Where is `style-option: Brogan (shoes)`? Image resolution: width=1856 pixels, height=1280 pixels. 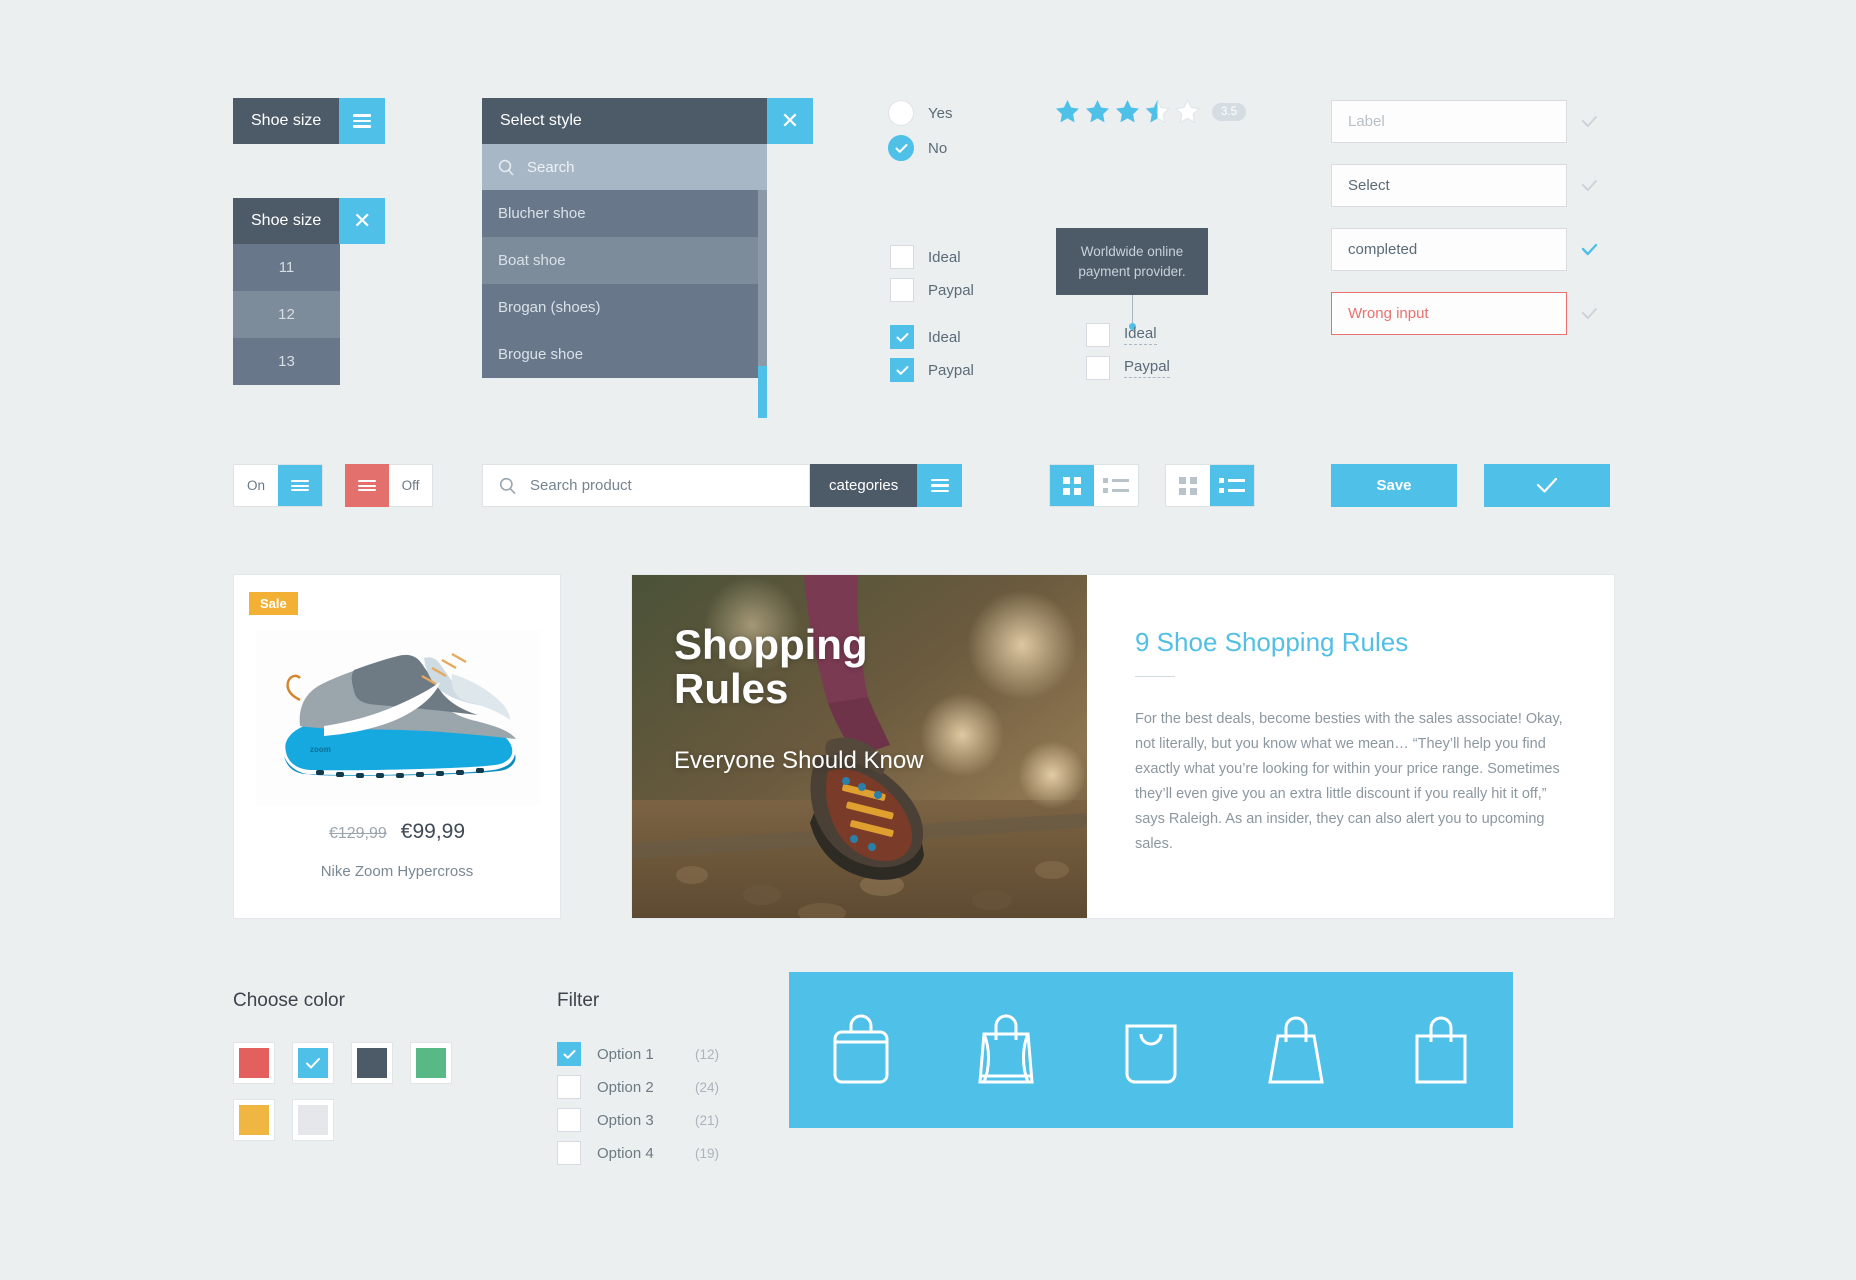
style-option: Brogan (shoes) is located at coordinates (624, 307).